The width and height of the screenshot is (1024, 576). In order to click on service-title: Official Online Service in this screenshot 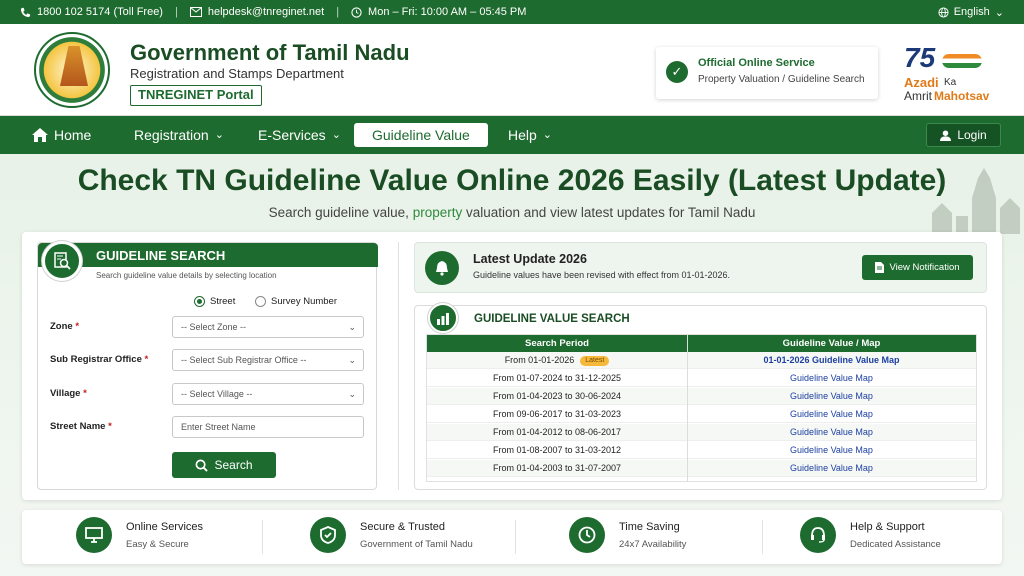, I will do `click(756, 63)`.